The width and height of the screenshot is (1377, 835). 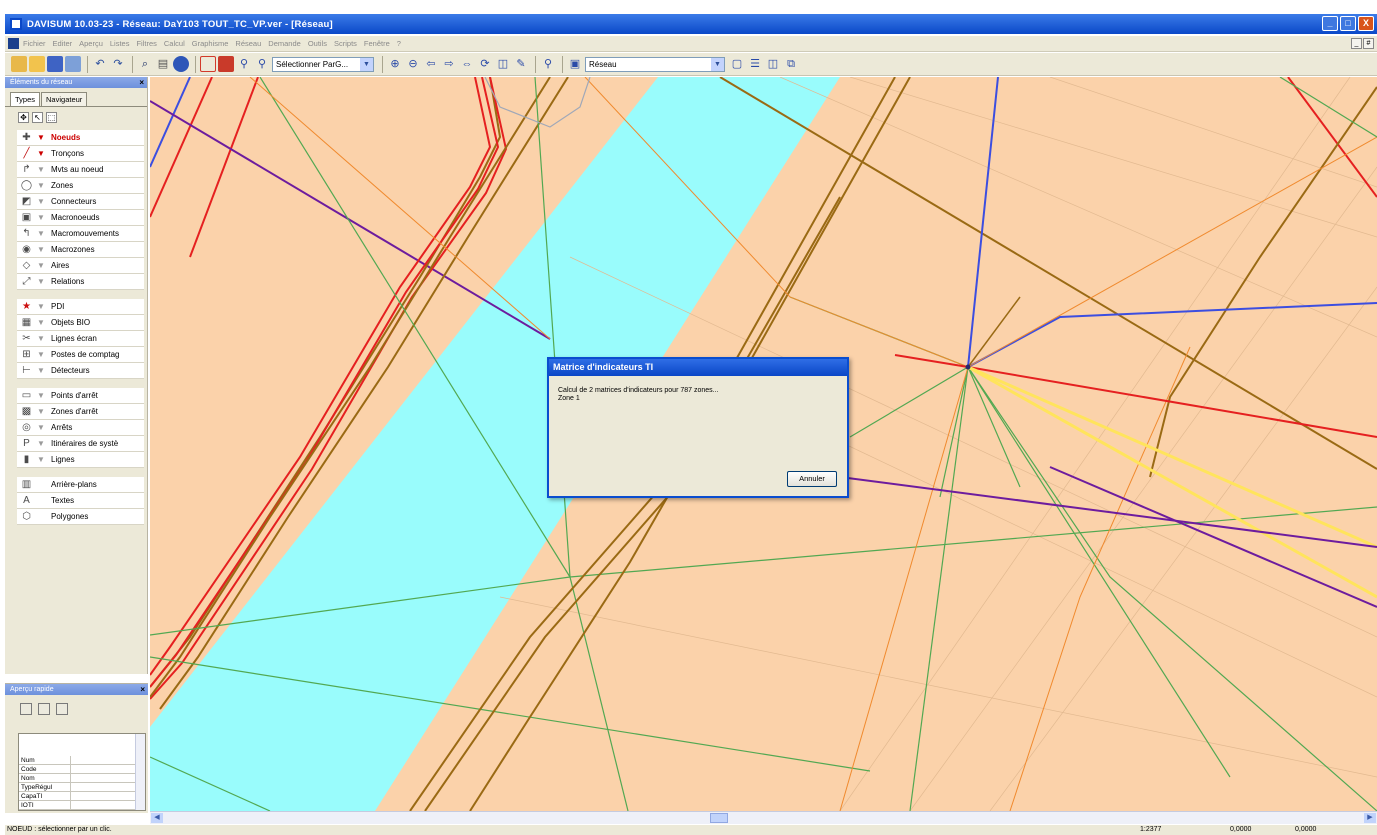 What do you see at coordinates (1348, 23) in the screenshot?
I see `maximize-button: □` at bounding box center [1348, 23].